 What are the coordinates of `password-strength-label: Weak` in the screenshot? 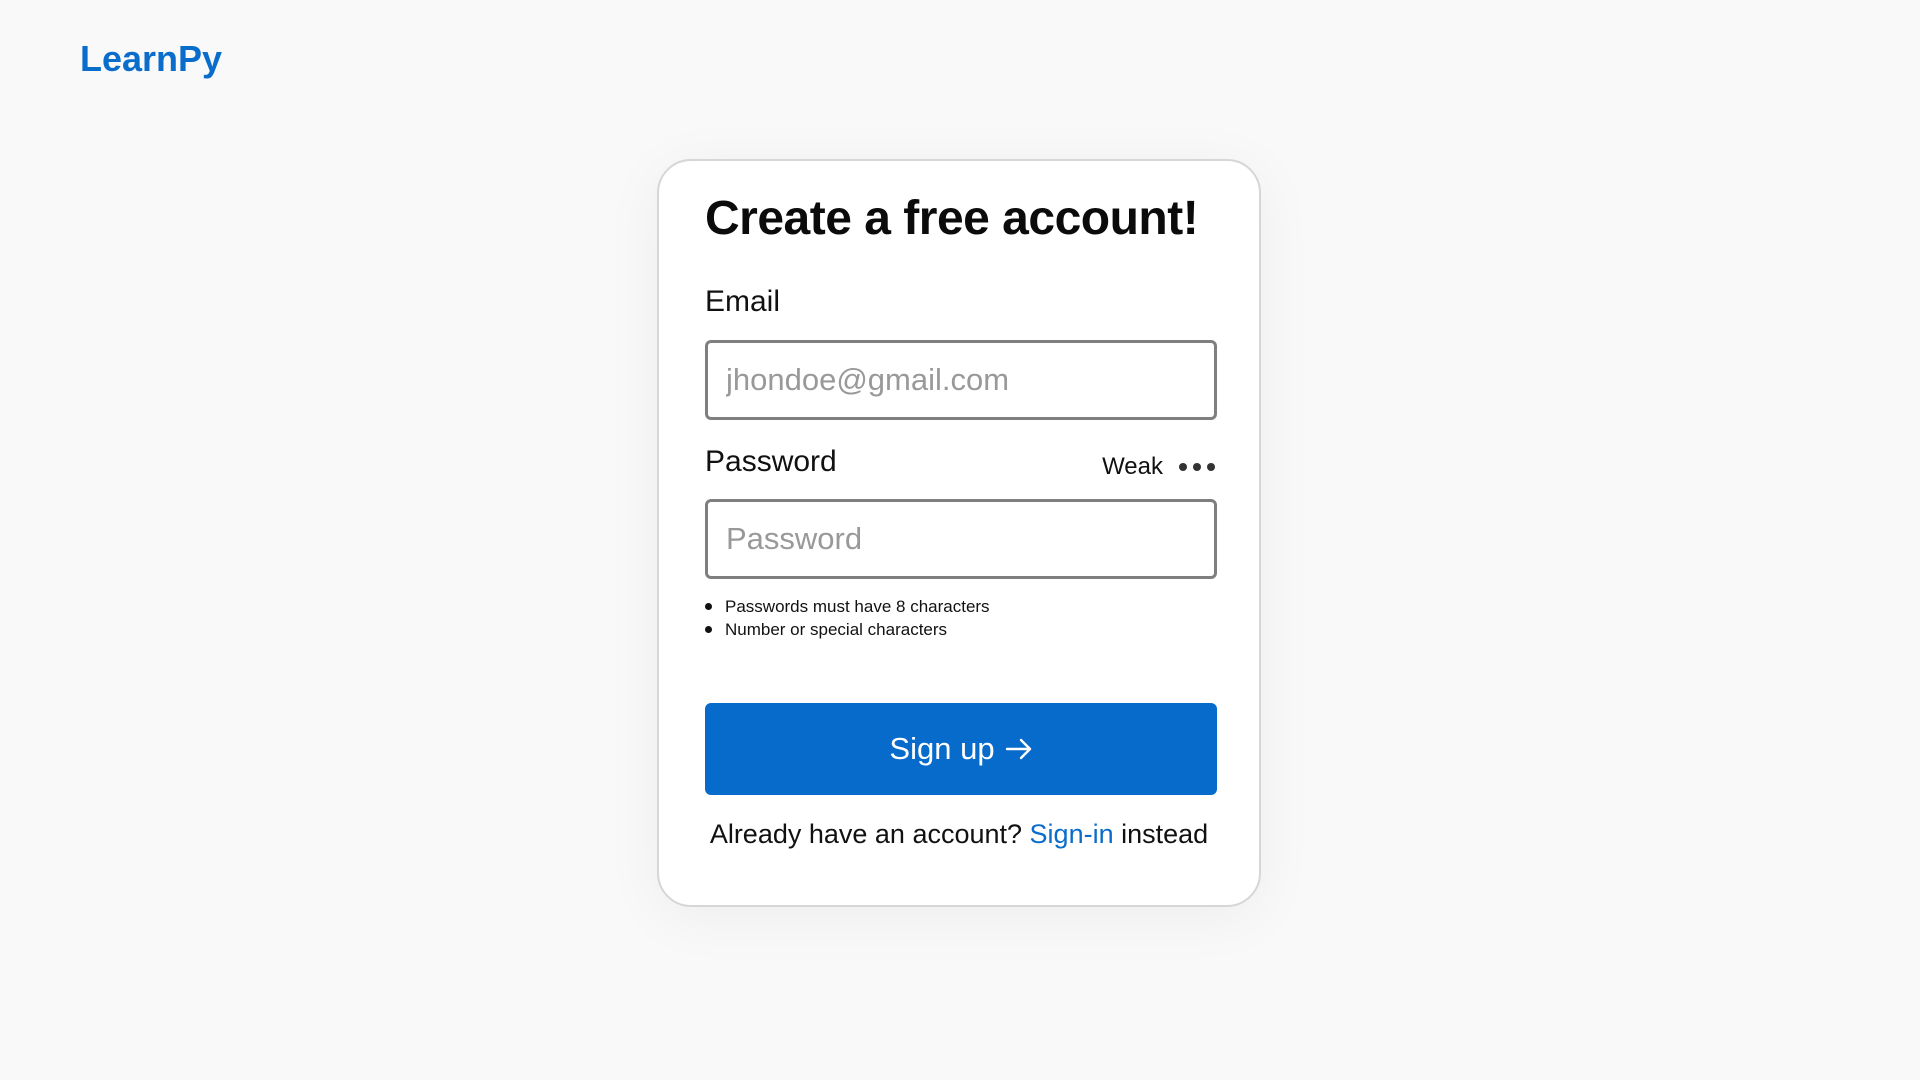 It's located at (1132, 466).